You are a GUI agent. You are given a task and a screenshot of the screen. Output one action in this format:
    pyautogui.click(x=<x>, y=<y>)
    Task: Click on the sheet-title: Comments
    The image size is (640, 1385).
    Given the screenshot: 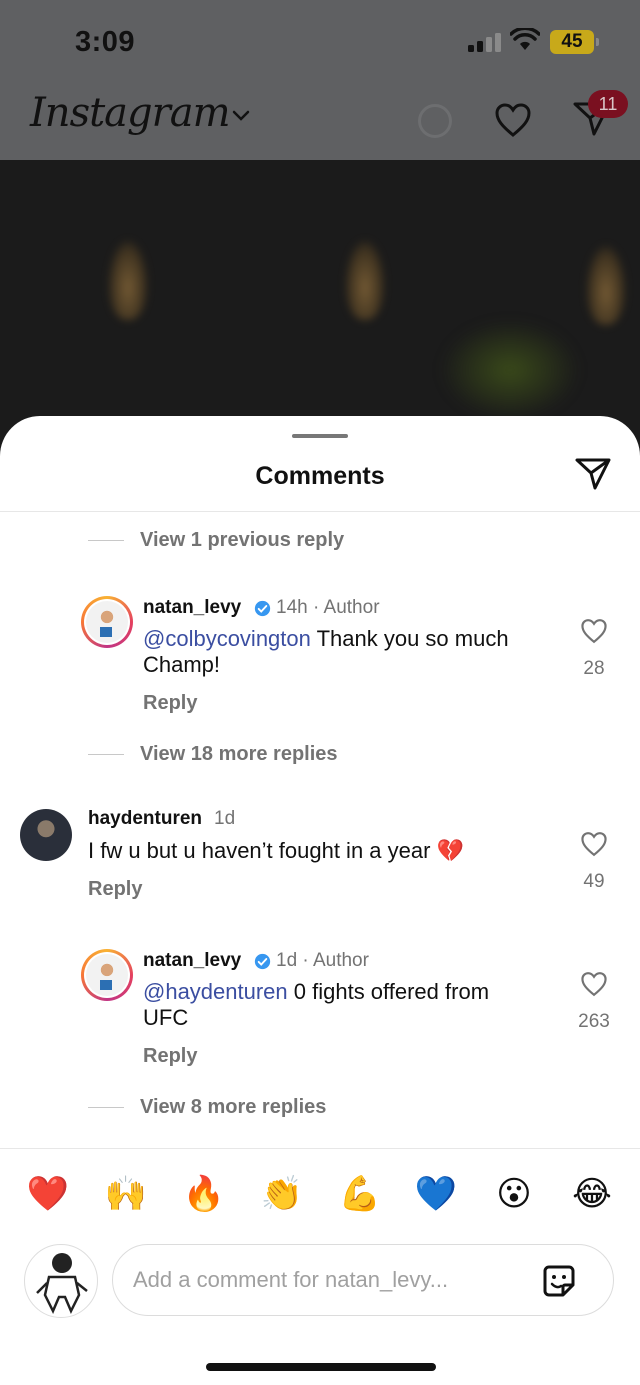 What is the action you would take?
    pyautogui.click(x=320, y=476)
    